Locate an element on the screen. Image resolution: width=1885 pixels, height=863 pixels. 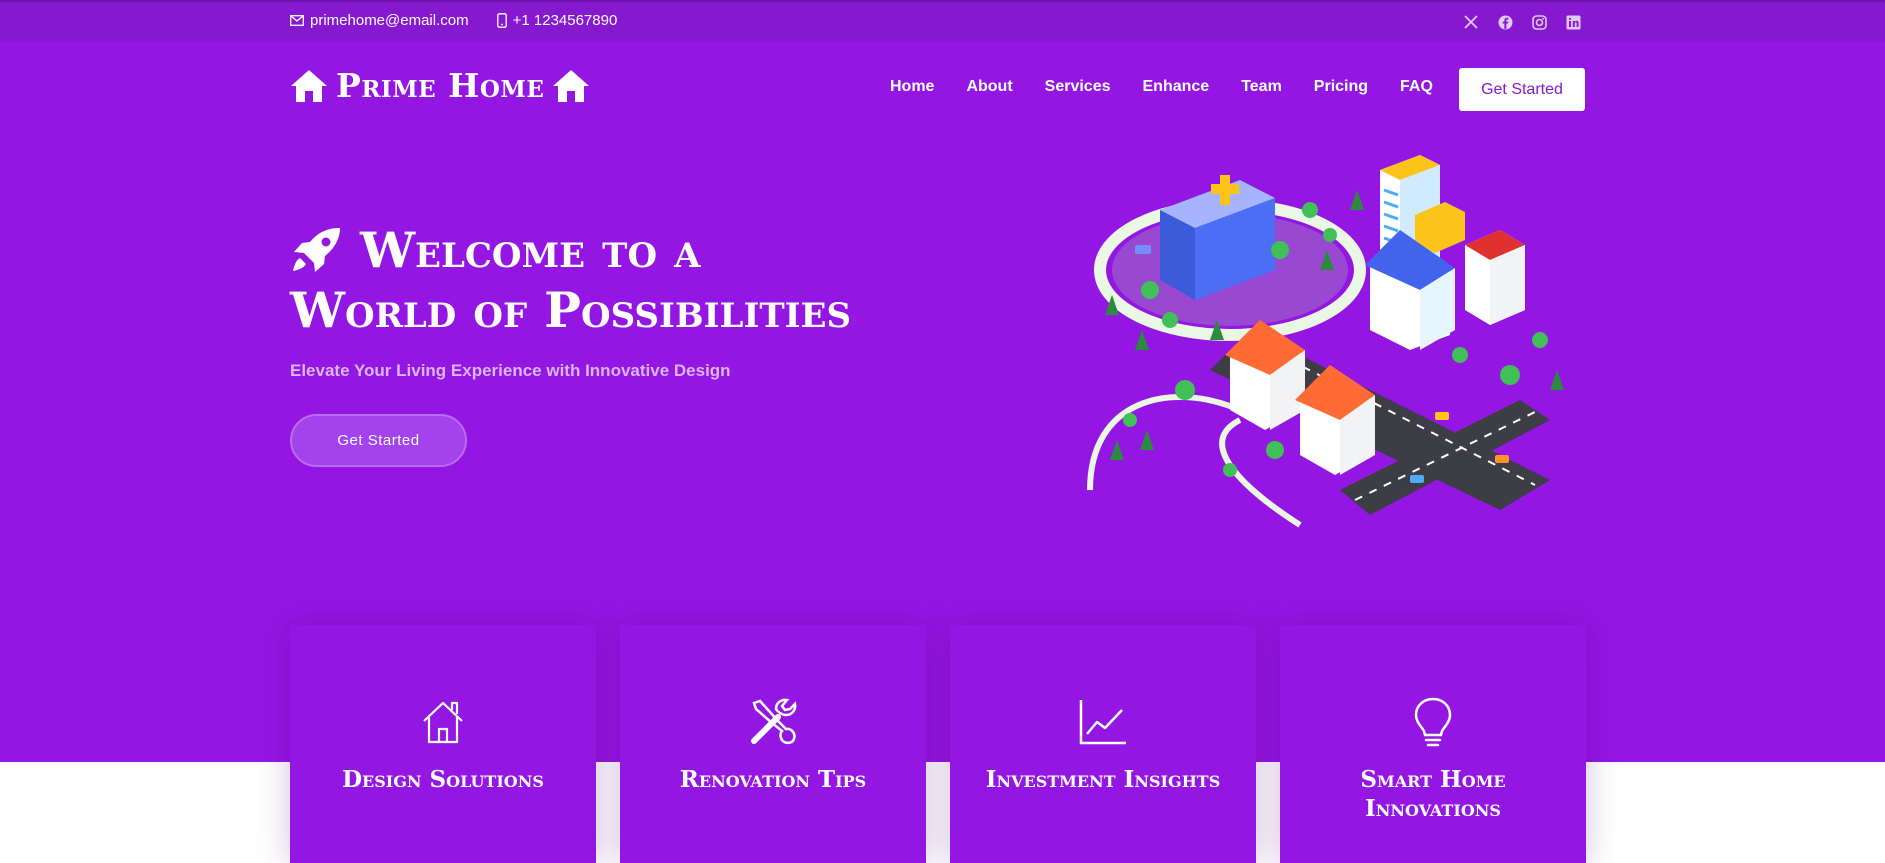
hero-get-started-button: Get Started is located at coordinates (378, 440).